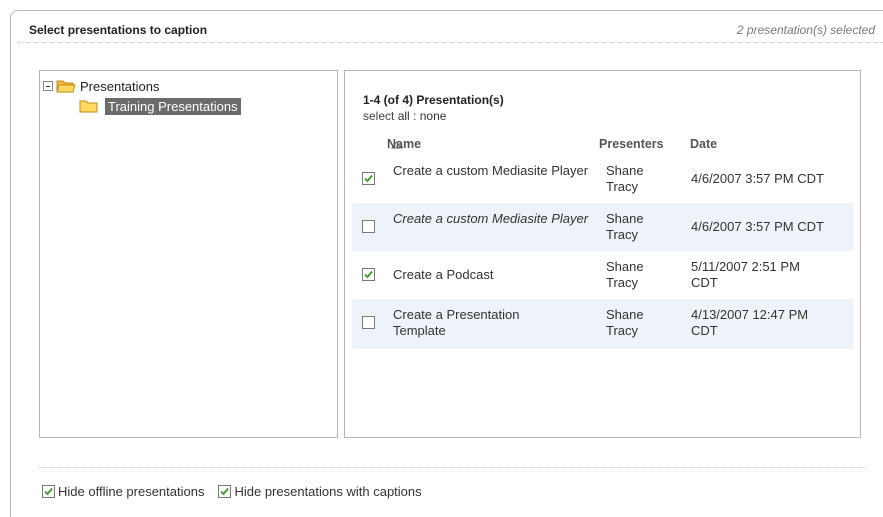  What do you see at coordinates (433, 116) in the screenshot?
I see `select-none-link: none` at bounding box center [433, 116].